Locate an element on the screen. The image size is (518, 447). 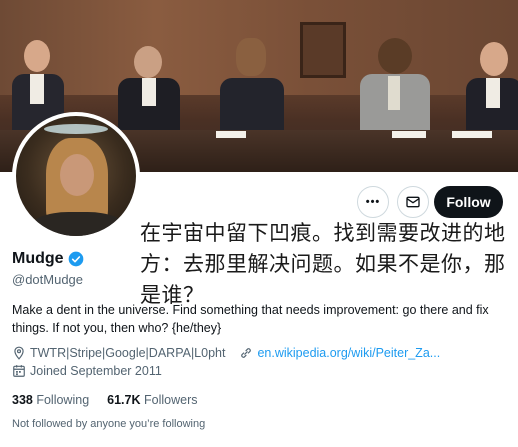
name-row: Mudge is located at coordinates (48, 259).